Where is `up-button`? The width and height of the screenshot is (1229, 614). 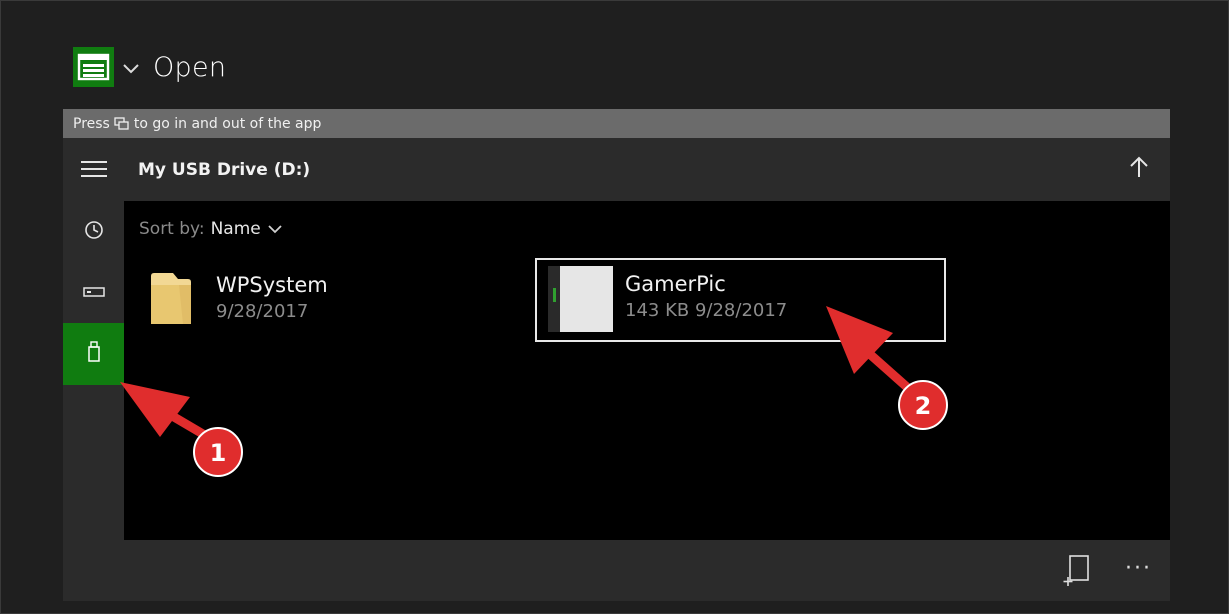
up-button is located at coordinates (1139, 169).